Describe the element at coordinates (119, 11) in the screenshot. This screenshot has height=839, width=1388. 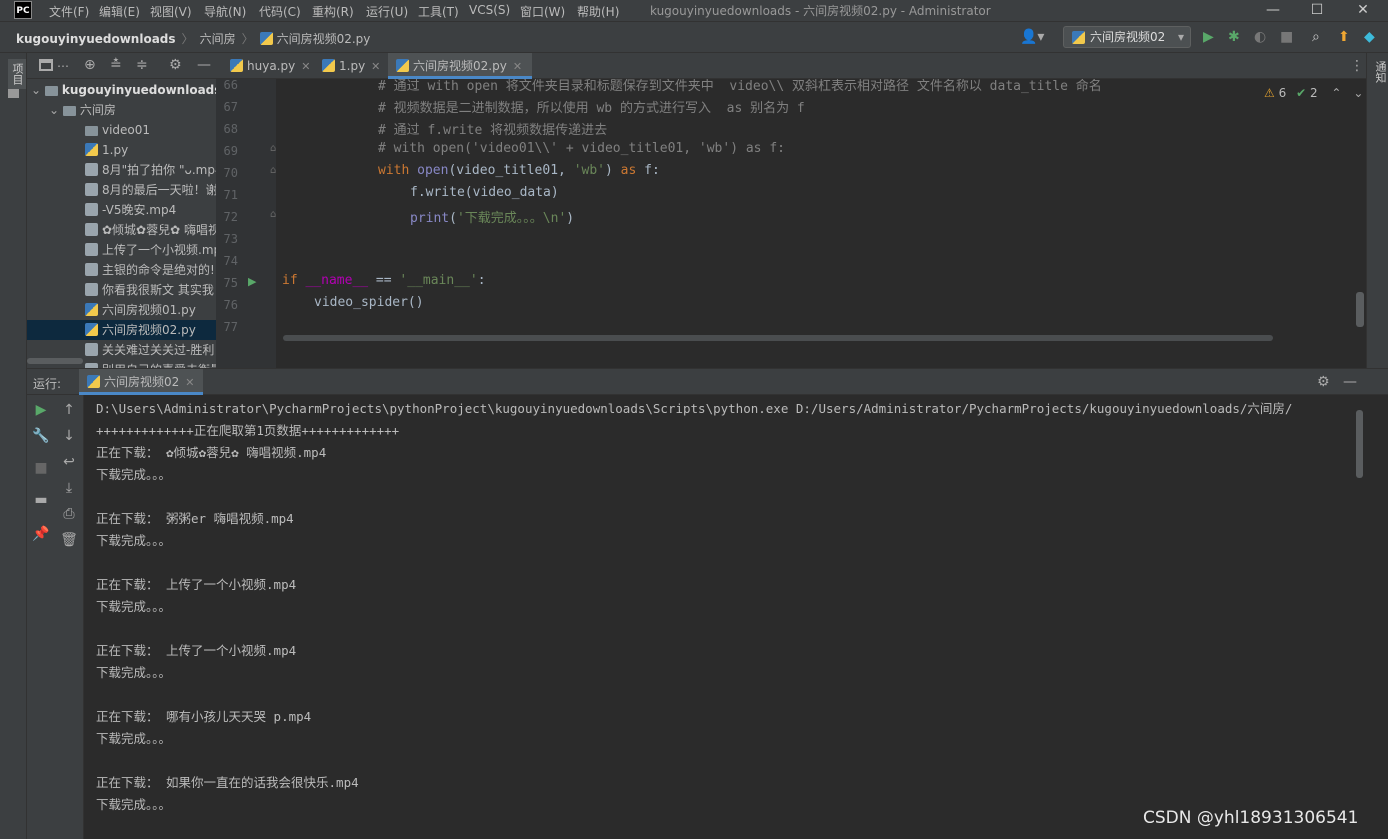
I see `menu-item: 编辑(E)` at that location.